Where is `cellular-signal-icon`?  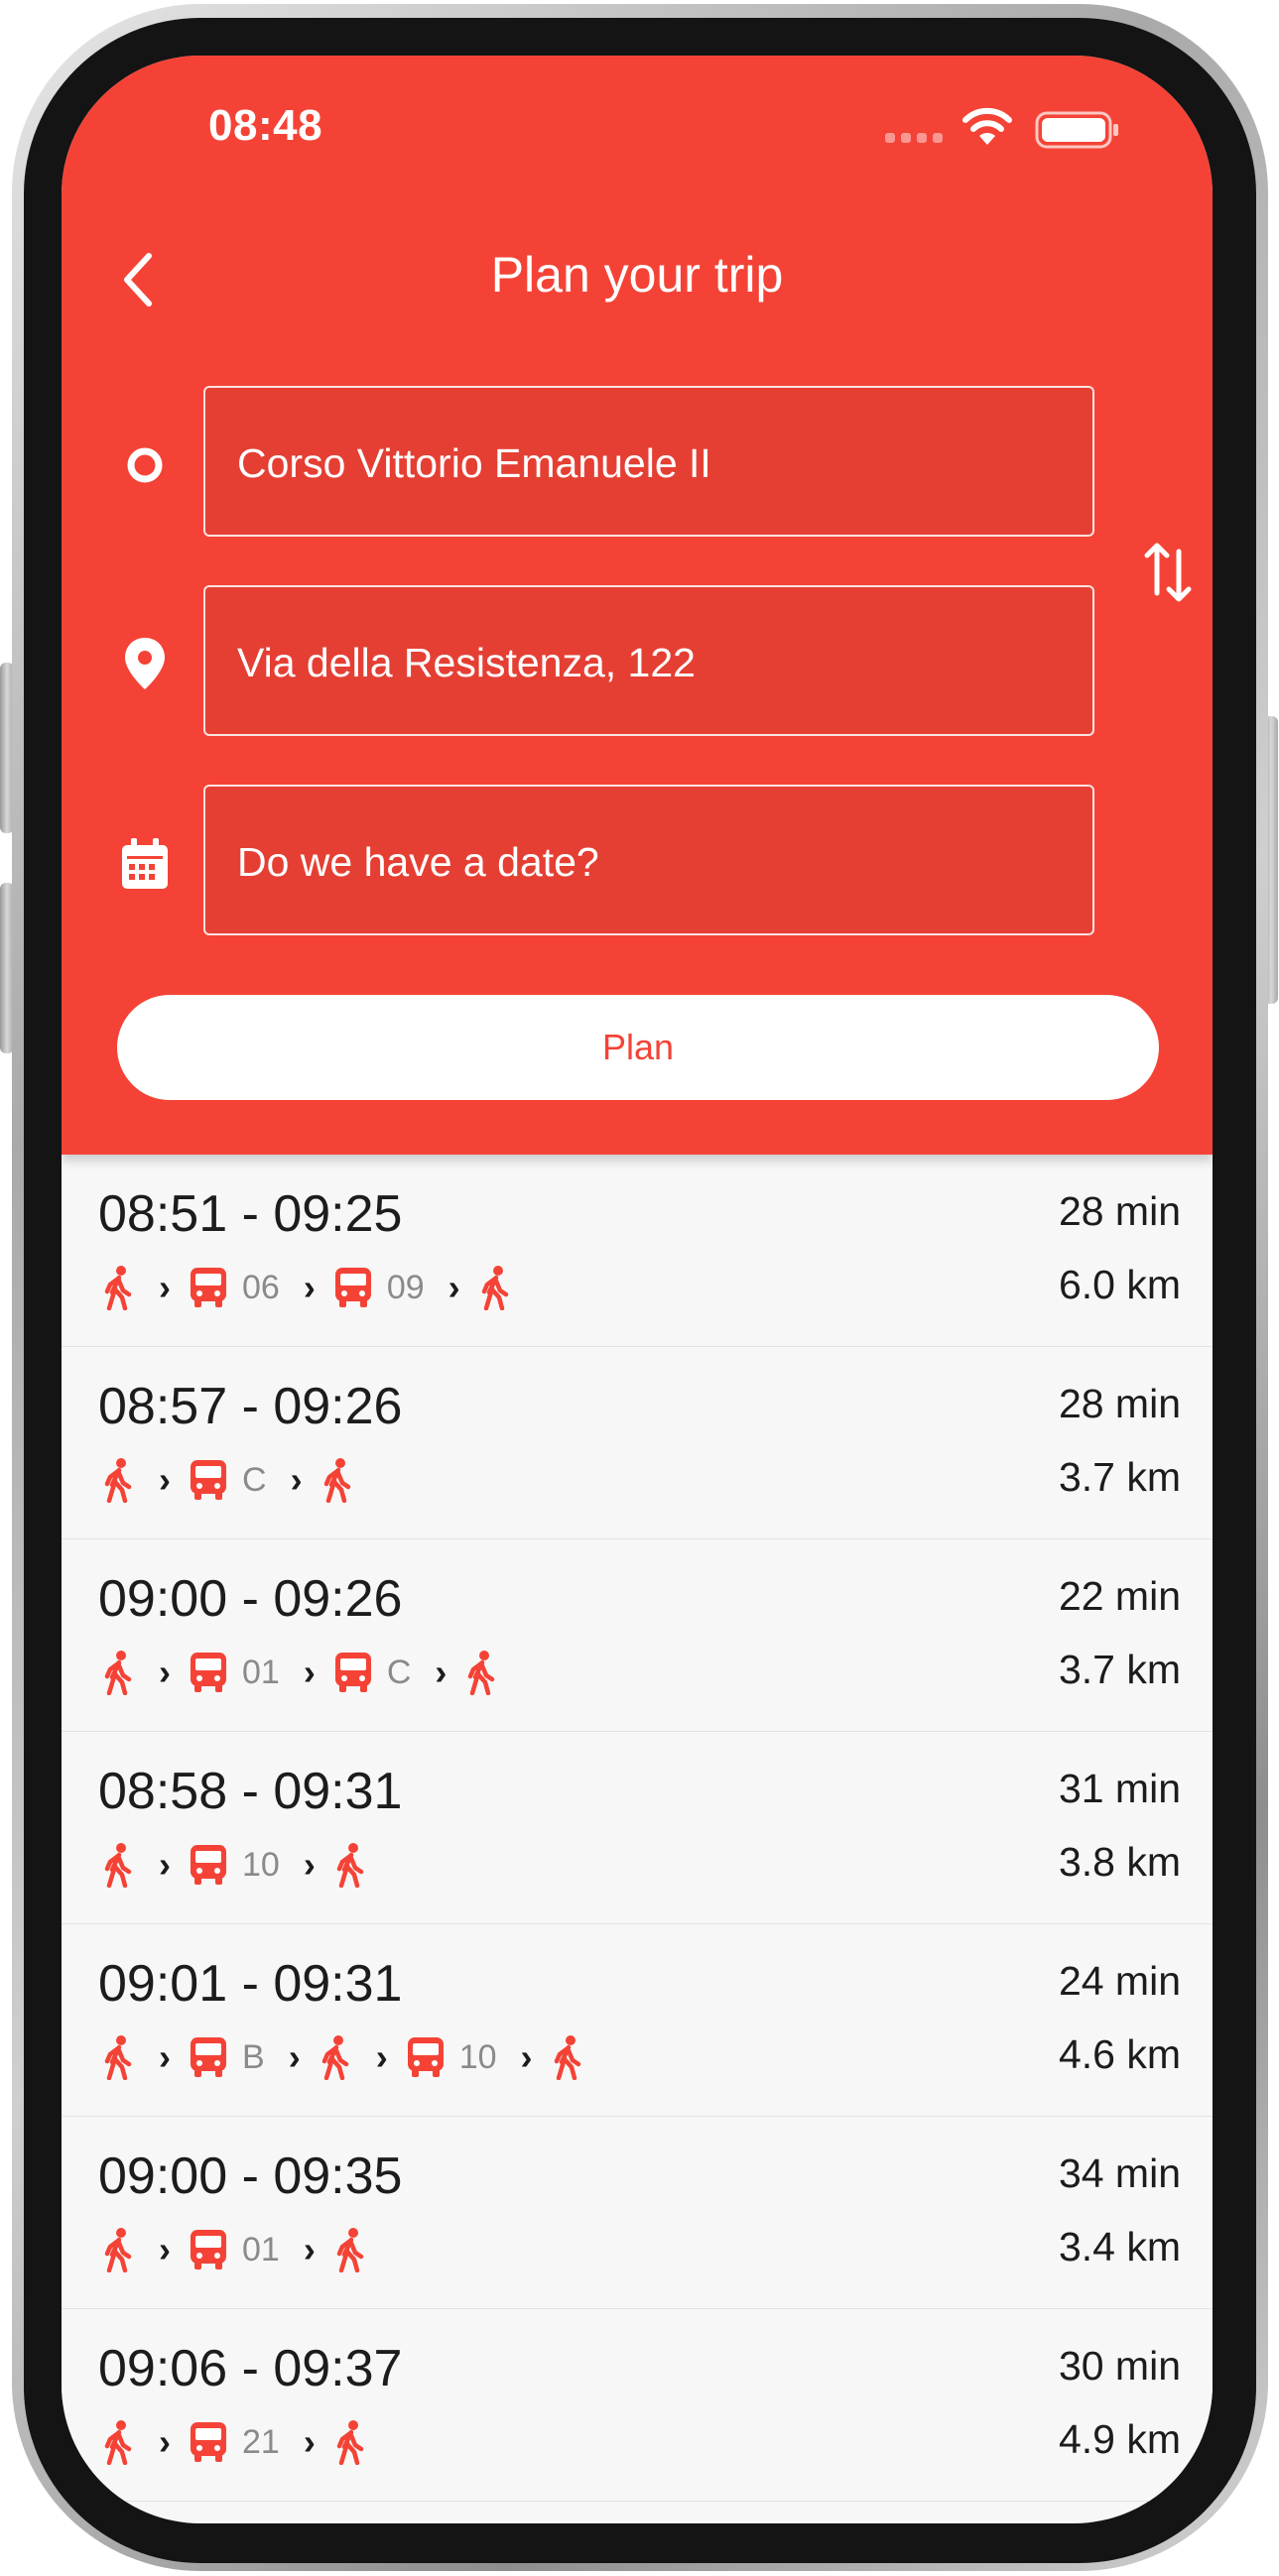 cellular-signal-icon is located at coordinates (914, 138).